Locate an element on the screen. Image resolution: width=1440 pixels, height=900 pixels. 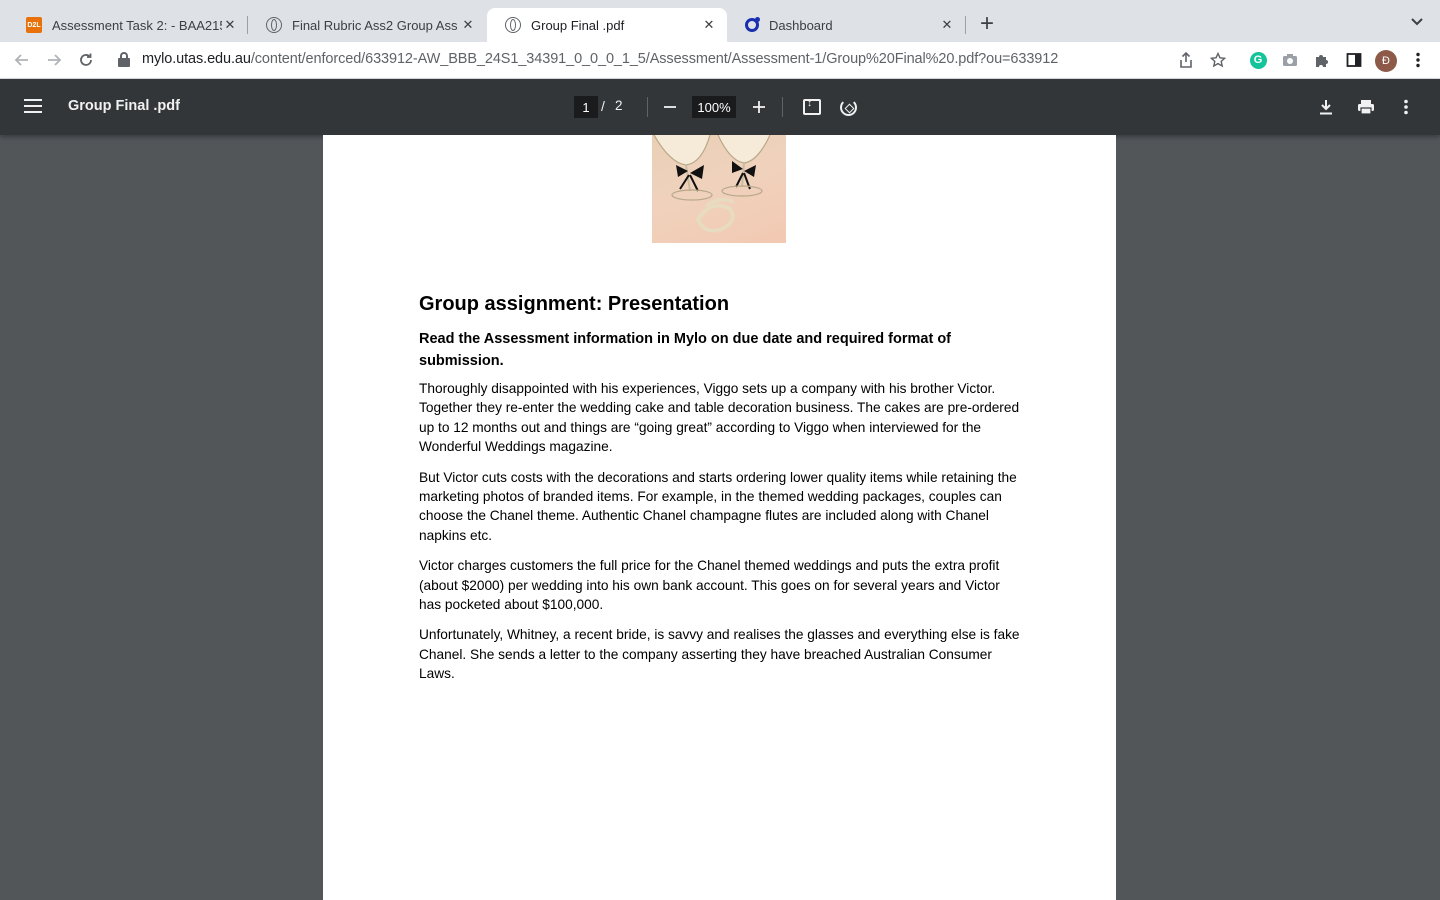
document-heading: Group assignment: Presentation is located at coordinates (574, 304).